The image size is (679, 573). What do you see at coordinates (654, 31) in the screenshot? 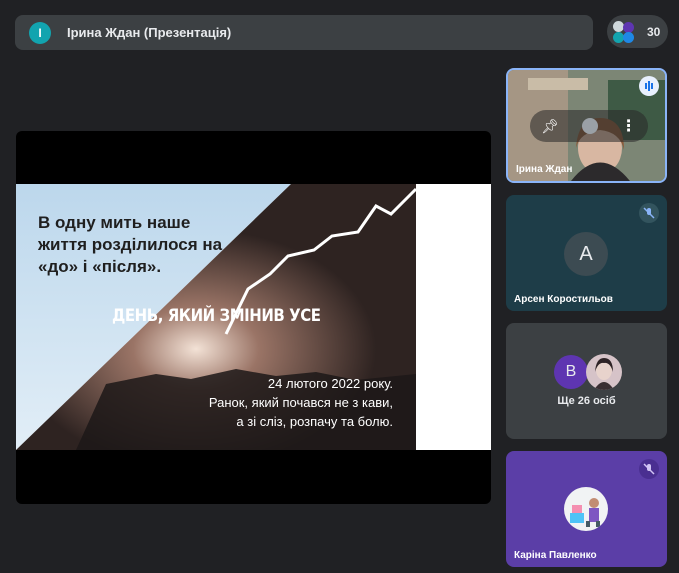
I see `participant-count: 30` at bounding box center [654, 31].